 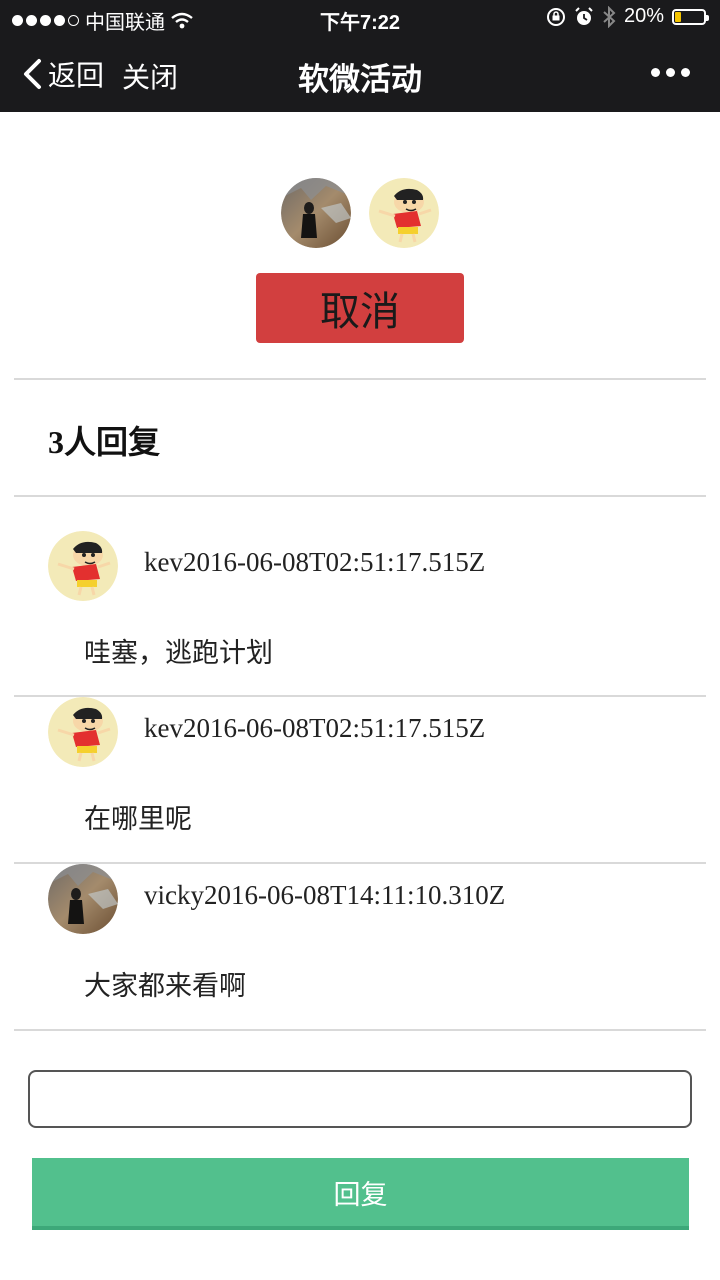 What do you see at coordinates (555, 16) in the screenshot?
I see `rotation-lock-icon` at bounding box center [555, 16].